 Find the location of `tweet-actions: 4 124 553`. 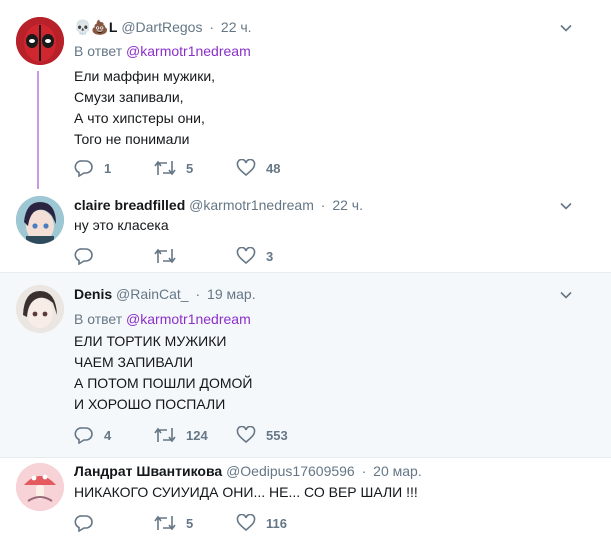

tweet-actions: 4 124 553 is located at coordinates (234, 436).